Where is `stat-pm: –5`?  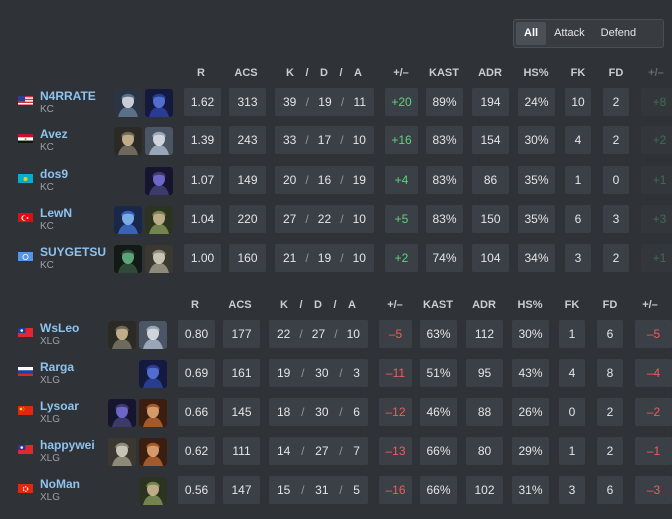 stat-pm: –5 is located at coordinates (395, 334).